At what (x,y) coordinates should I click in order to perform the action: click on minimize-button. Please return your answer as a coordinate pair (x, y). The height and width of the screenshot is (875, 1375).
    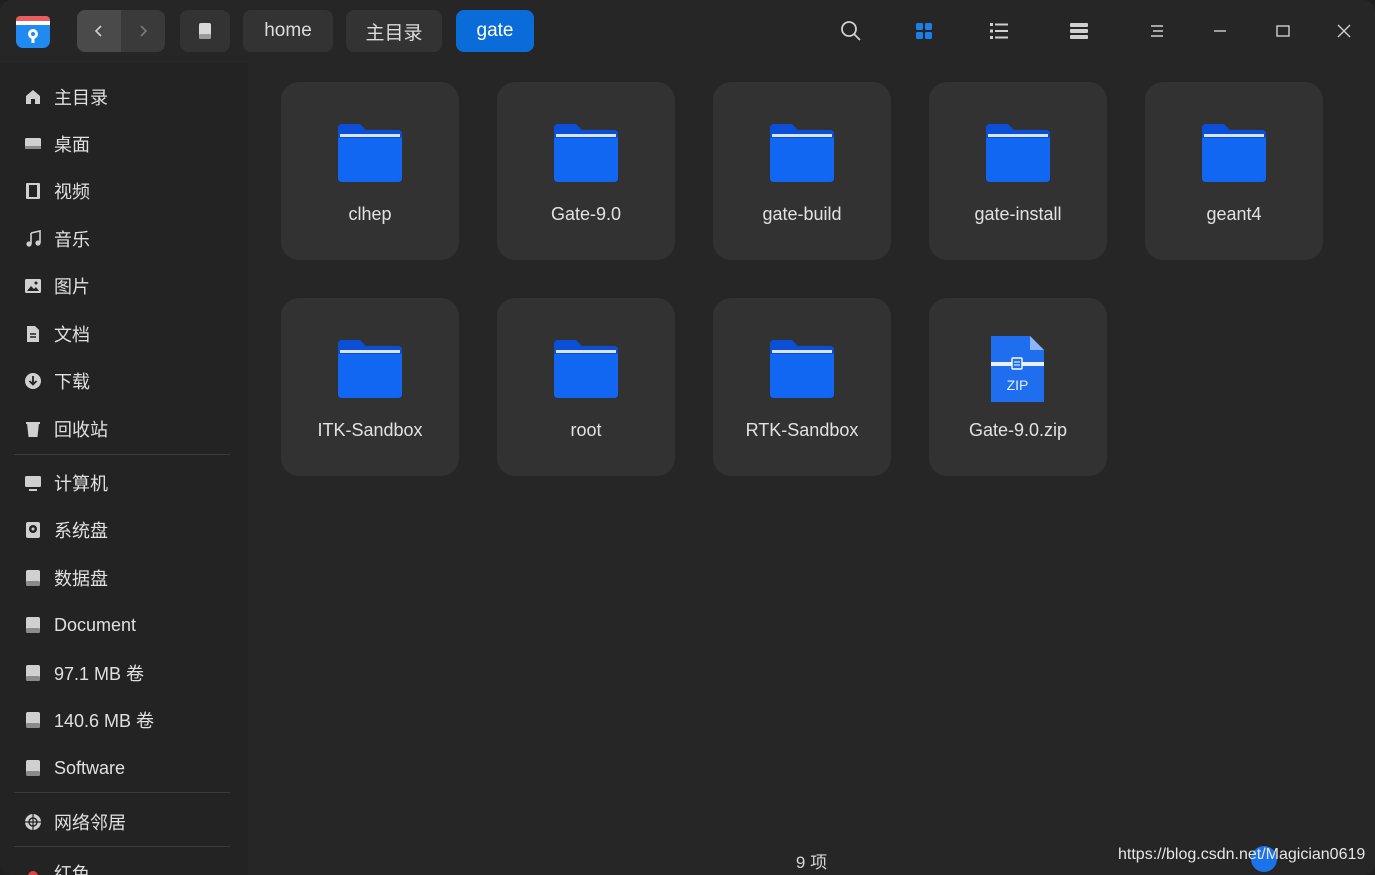
    Looking at the image, I should click on (1220, 31).